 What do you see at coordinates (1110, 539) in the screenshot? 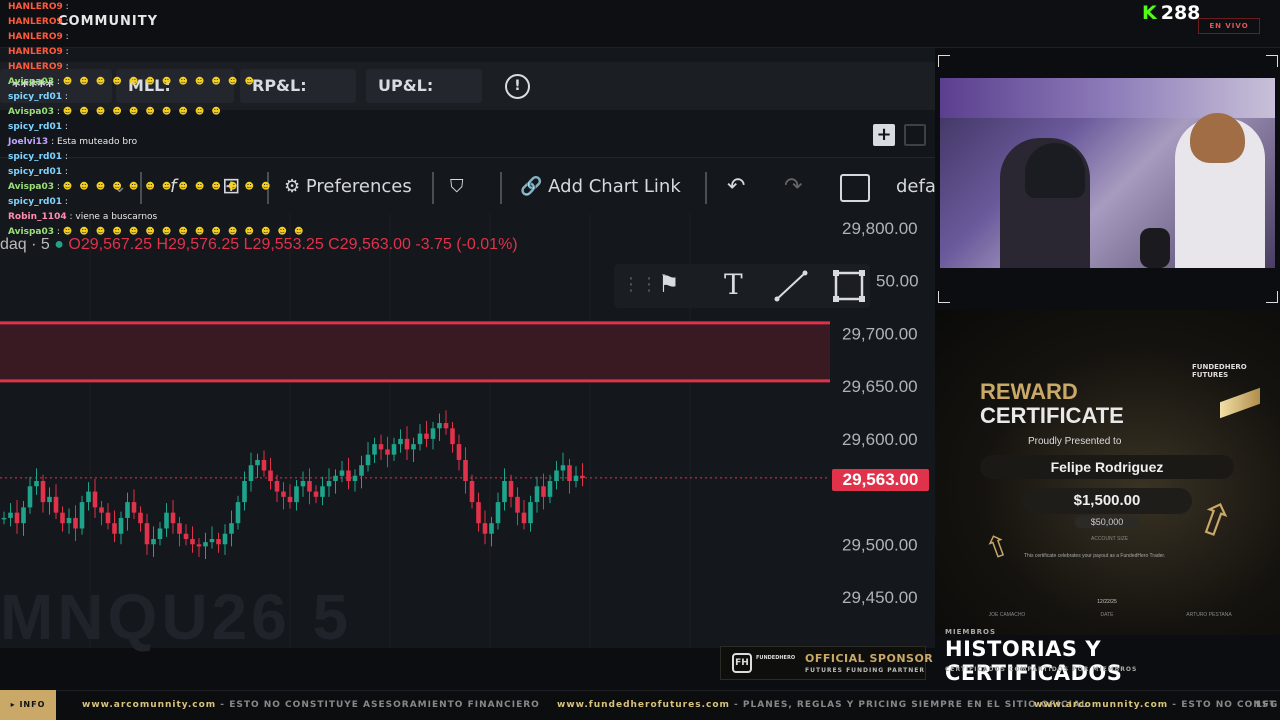
I see `cert-account-label: ACCOUNT SIZE` at bounding box center [1110, 539].